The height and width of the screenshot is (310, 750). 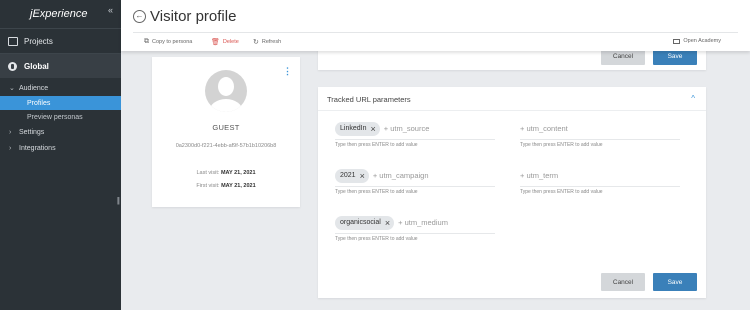 I want to click on refresh-button: ↻ Refresh, so click(x=267, y=42).